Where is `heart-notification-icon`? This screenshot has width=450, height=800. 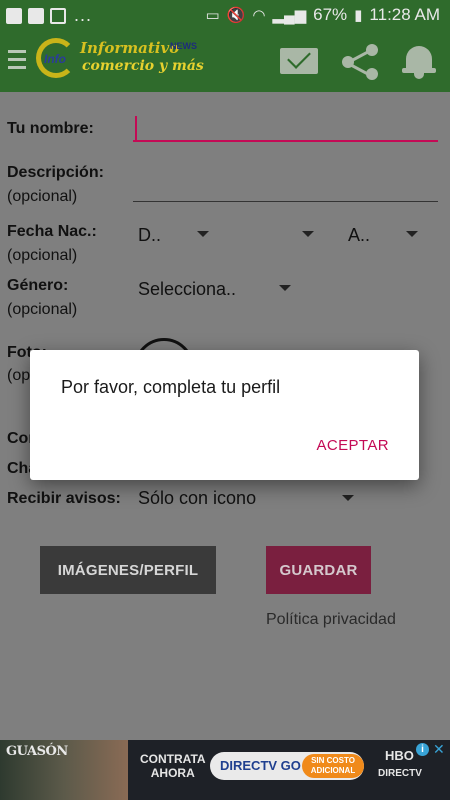
heart-notification-icon is located at coordinates (14, 15).